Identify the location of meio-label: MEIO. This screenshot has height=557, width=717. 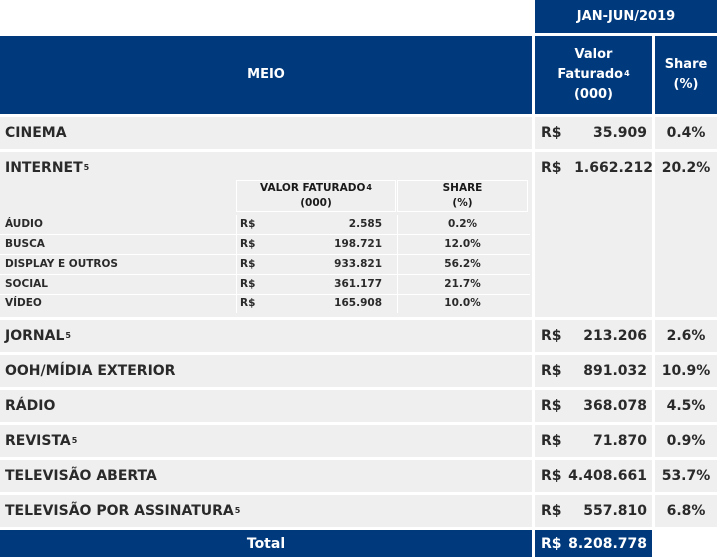
(266, 74).